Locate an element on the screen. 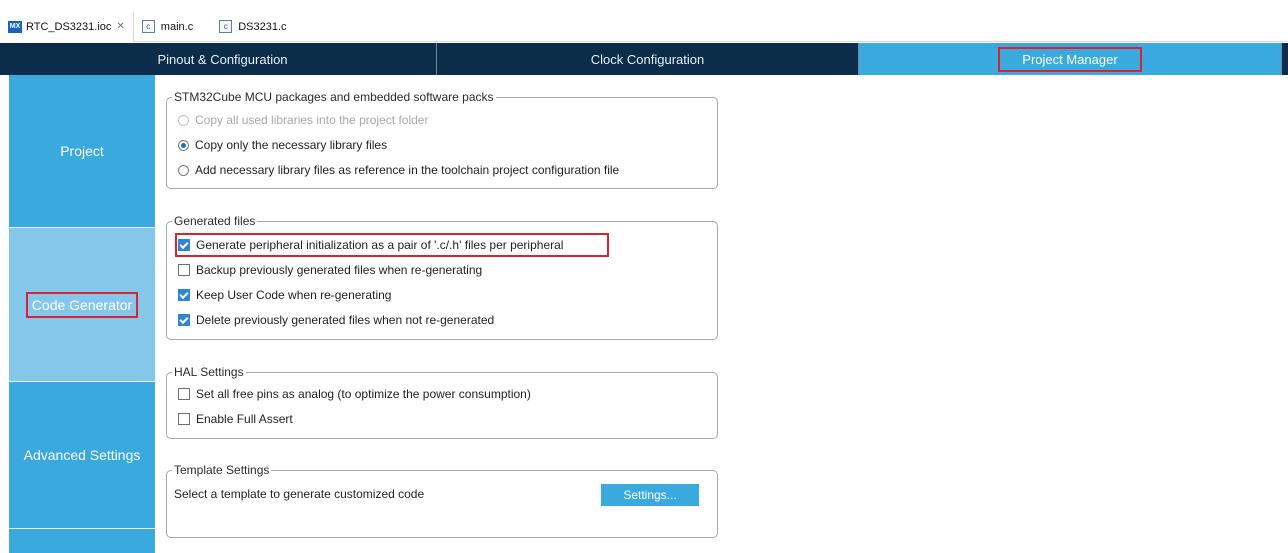 This screenshot has height=553, width=1288. group-title: HAL Settings is located at coordinates (209, 372).